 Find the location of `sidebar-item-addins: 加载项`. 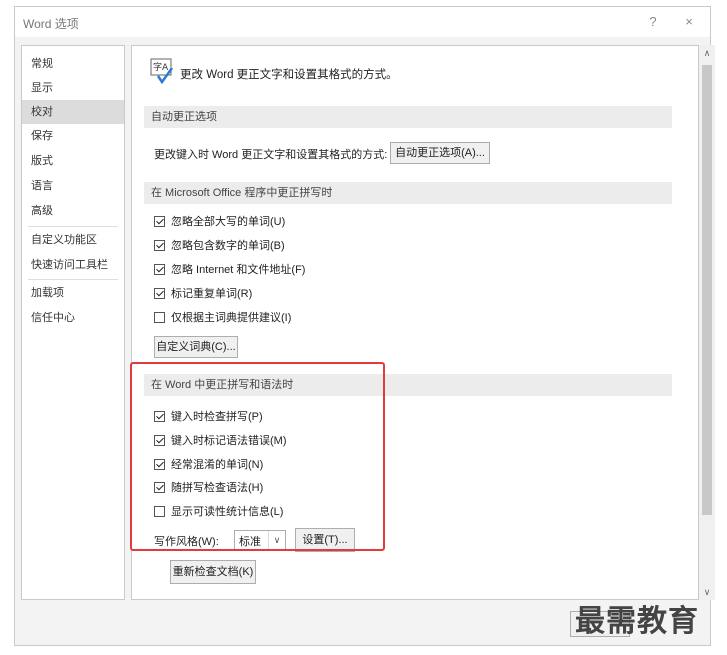

sidebar-item-addins: 加载项 is located at coordinates (73, 293).